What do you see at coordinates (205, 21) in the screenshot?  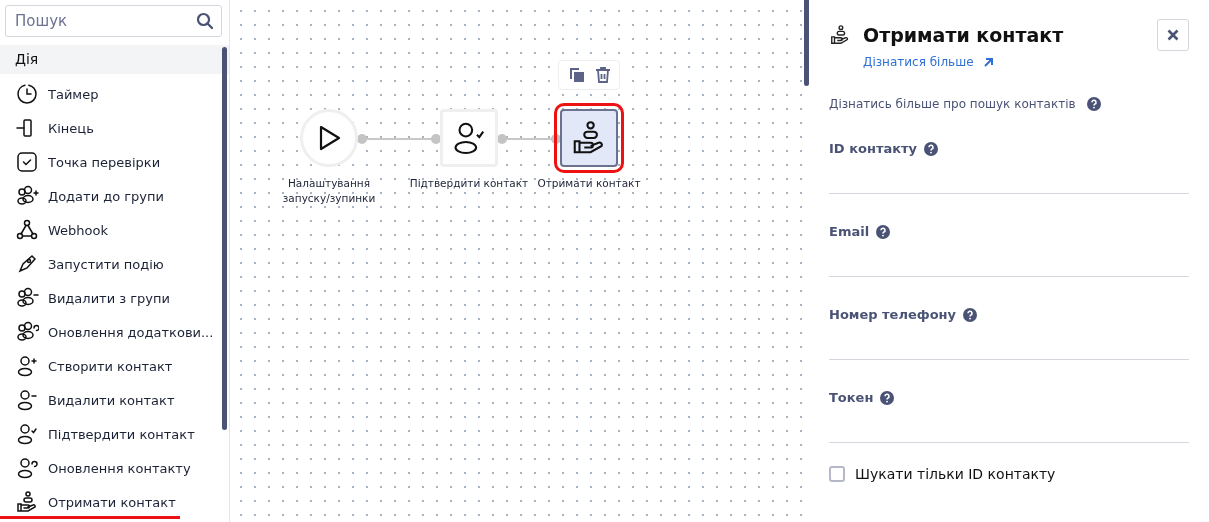 I see `search-icon` at bounding box center [205, 21].